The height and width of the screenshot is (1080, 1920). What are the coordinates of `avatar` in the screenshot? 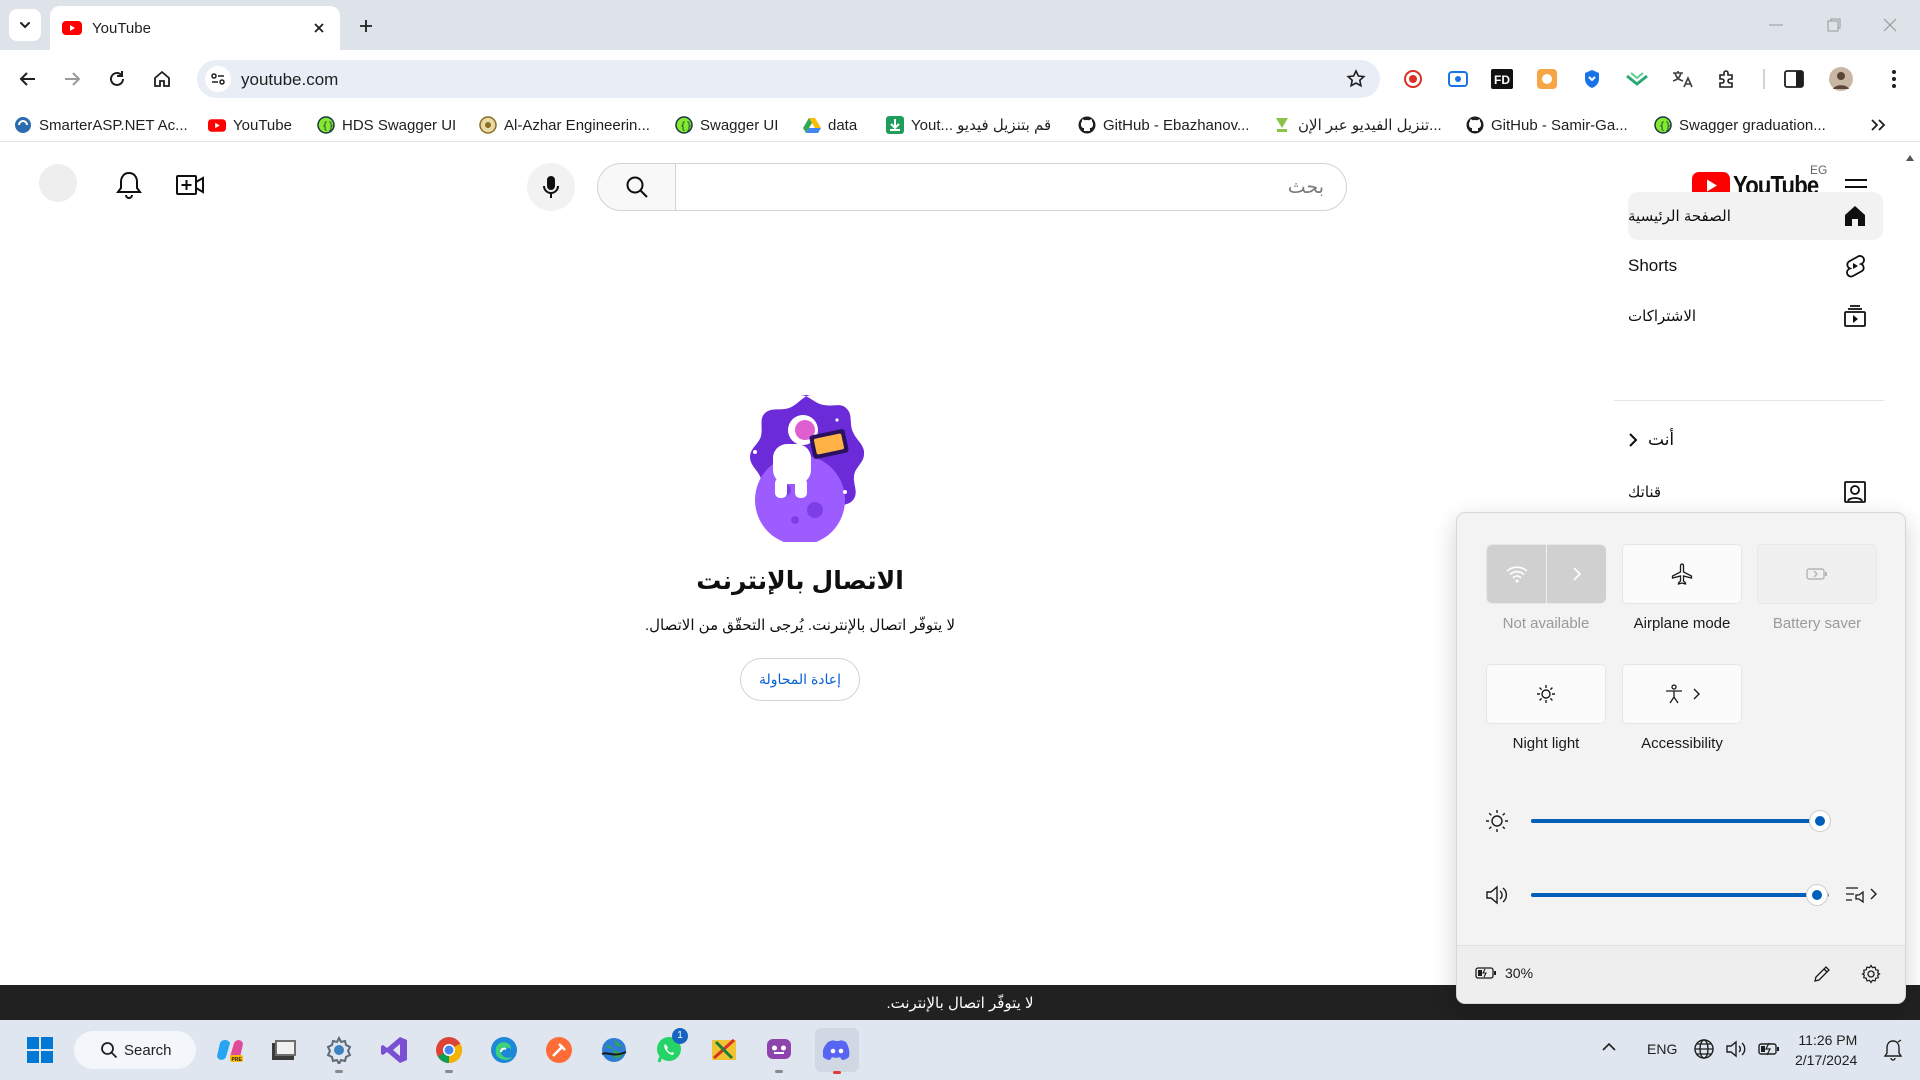 It's located at (58, 183).